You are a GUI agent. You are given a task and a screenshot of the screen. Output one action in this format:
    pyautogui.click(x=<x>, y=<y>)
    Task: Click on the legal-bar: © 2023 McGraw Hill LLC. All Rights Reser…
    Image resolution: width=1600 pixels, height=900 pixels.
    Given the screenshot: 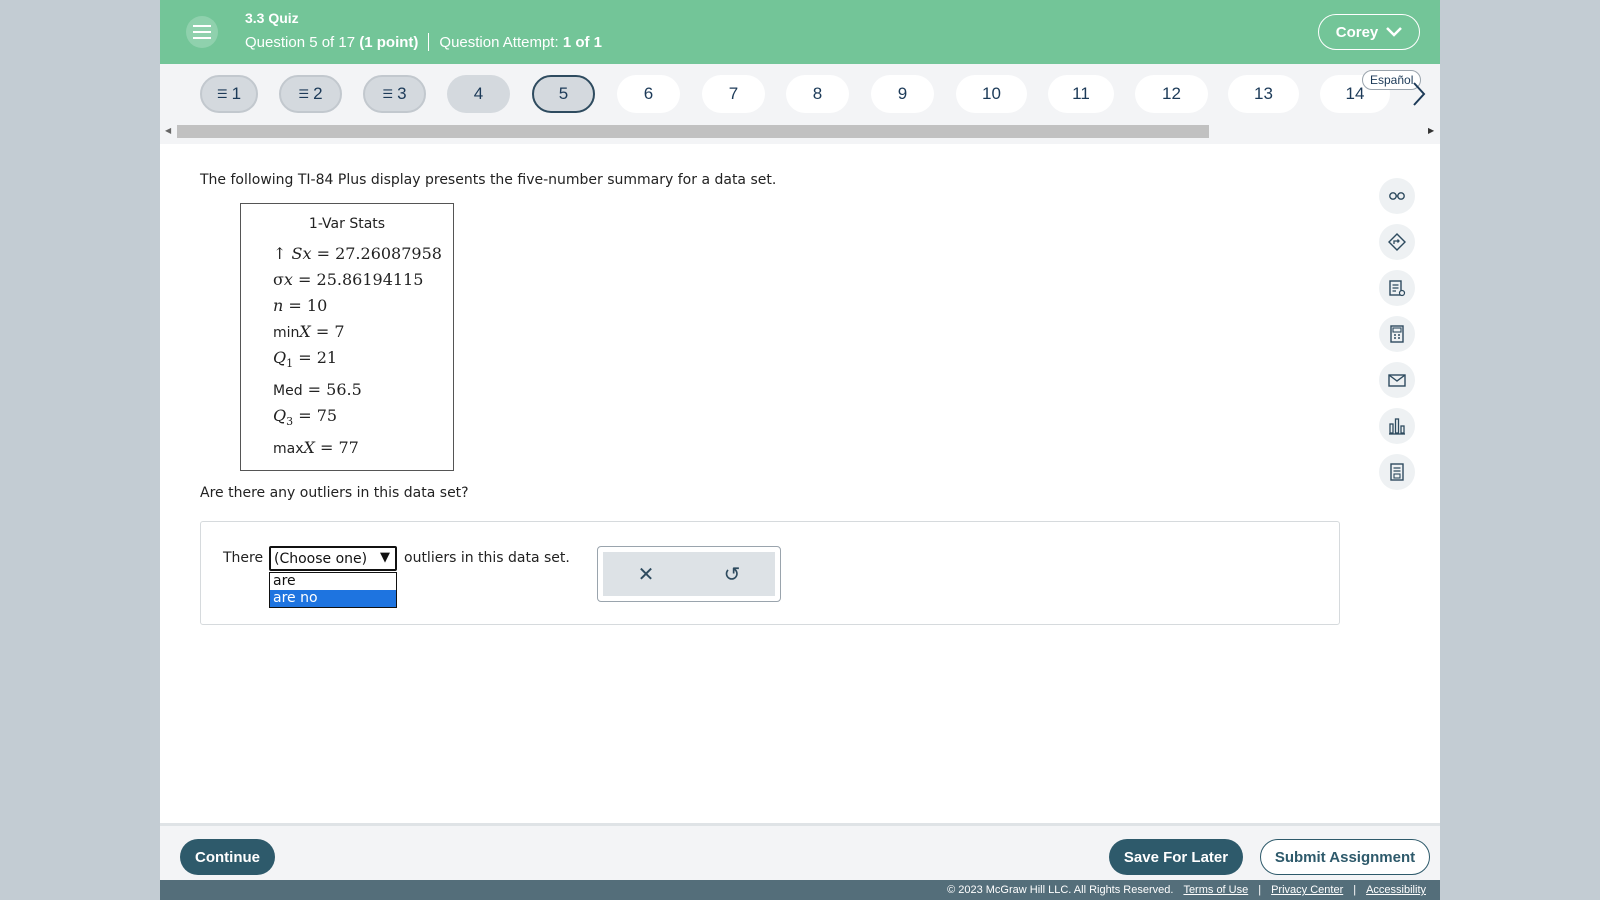 What is the action you would take?
    pyautogui.click(x=800, y=890)
    